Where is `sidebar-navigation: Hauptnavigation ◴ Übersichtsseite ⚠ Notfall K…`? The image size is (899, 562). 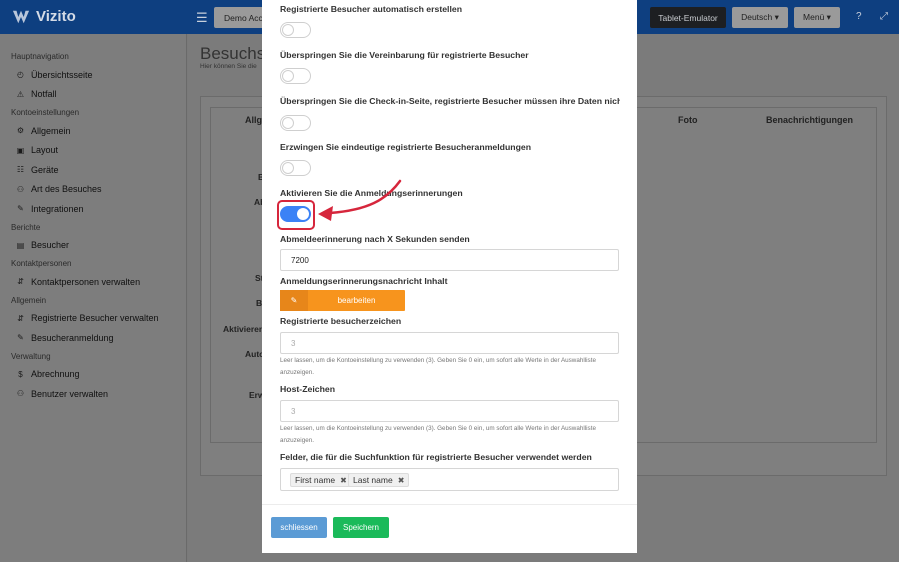 sidebar-navigation: Hauptnavigation ◴ Übersichtsseite ⚠ Notfall K… is located at coordinates (93, 219).